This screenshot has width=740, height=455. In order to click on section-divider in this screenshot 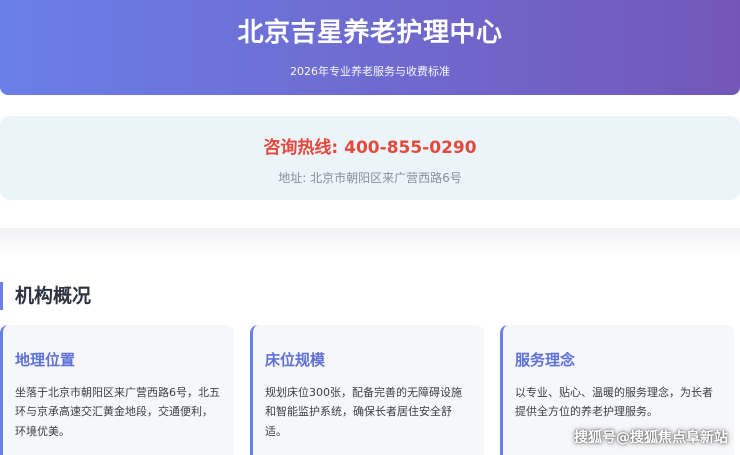, I will do `click(370, 242)`.